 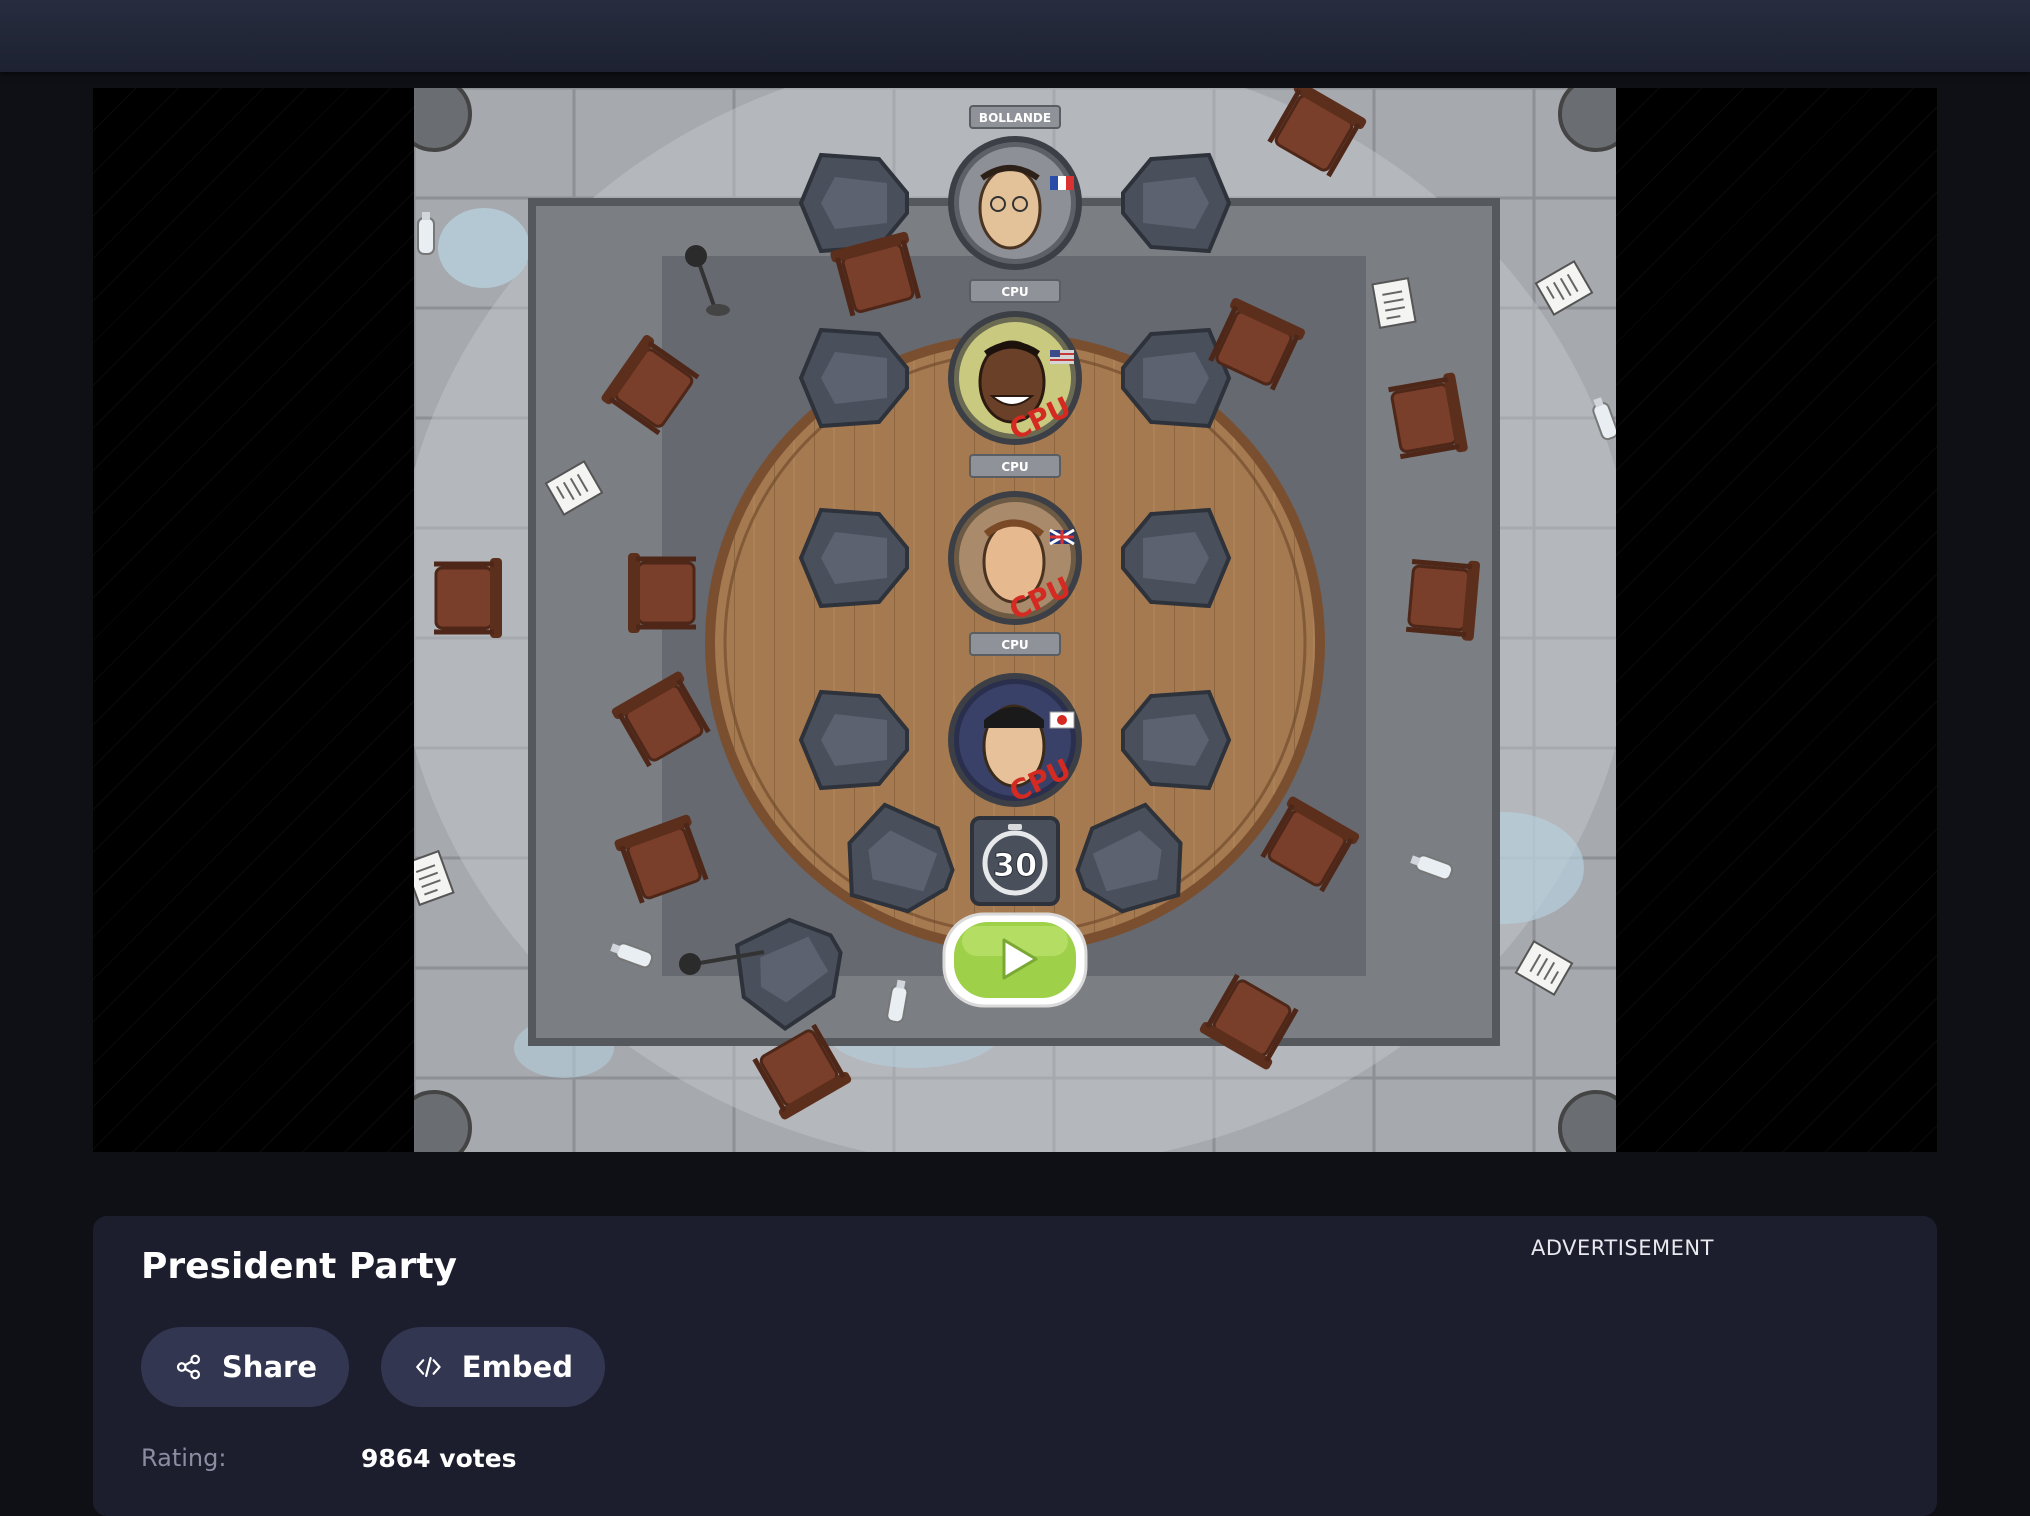 I want to click on watermark-band-right, so click(x=1776, y=620).